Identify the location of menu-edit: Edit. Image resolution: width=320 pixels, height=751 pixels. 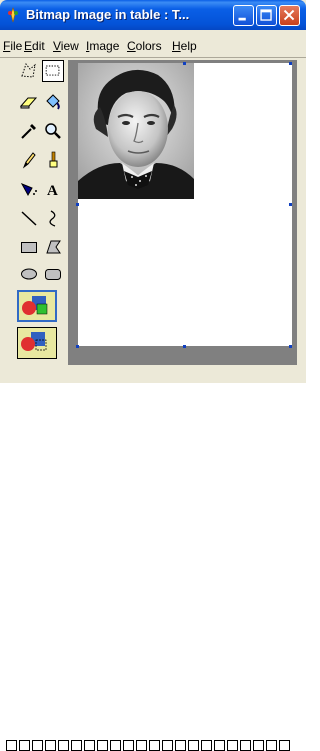
(34, 46).